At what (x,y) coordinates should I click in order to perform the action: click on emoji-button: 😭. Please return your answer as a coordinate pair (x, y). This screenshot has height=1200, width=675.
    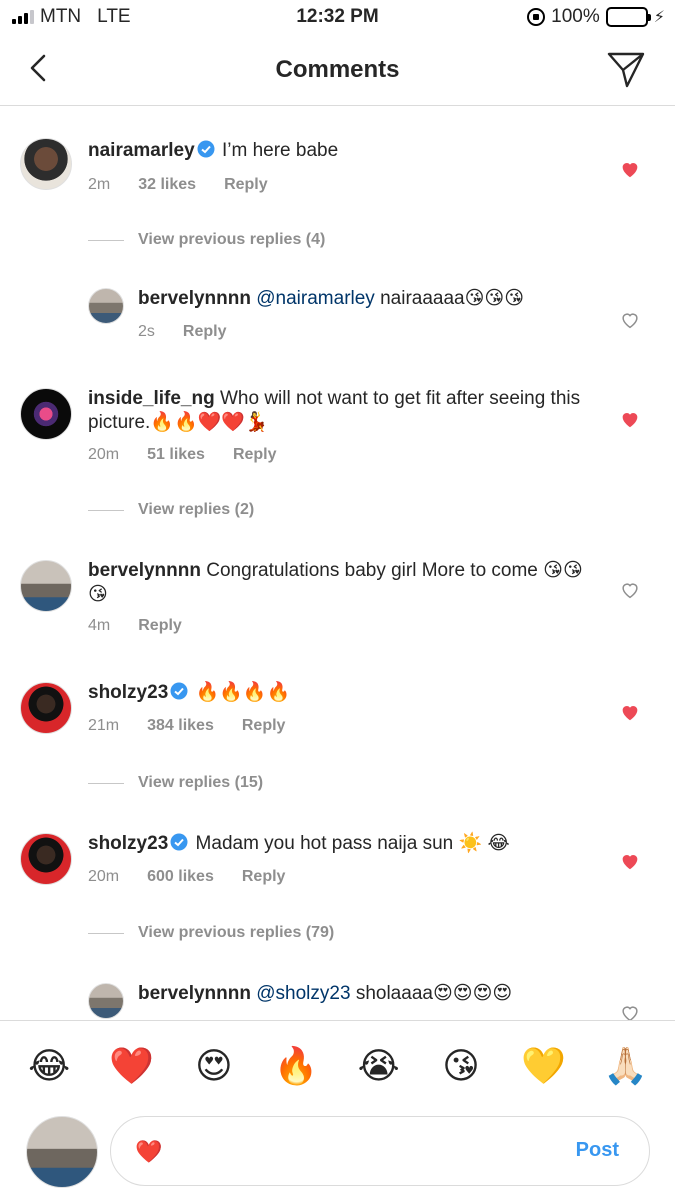
    Looking at the image, I should click on (379, 1066).